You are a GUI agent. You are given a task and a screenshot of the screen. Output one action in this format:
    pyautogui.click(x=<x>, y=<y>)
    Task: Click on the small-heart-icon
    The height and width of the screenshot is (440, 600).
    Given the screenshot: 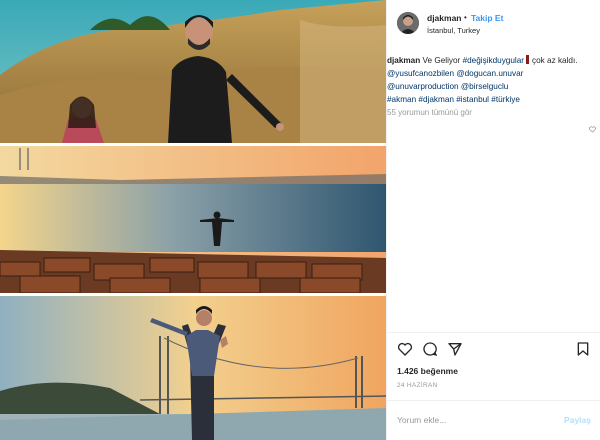 What is the action you would take?
    pyautogui.click(x=592, y=129)
    